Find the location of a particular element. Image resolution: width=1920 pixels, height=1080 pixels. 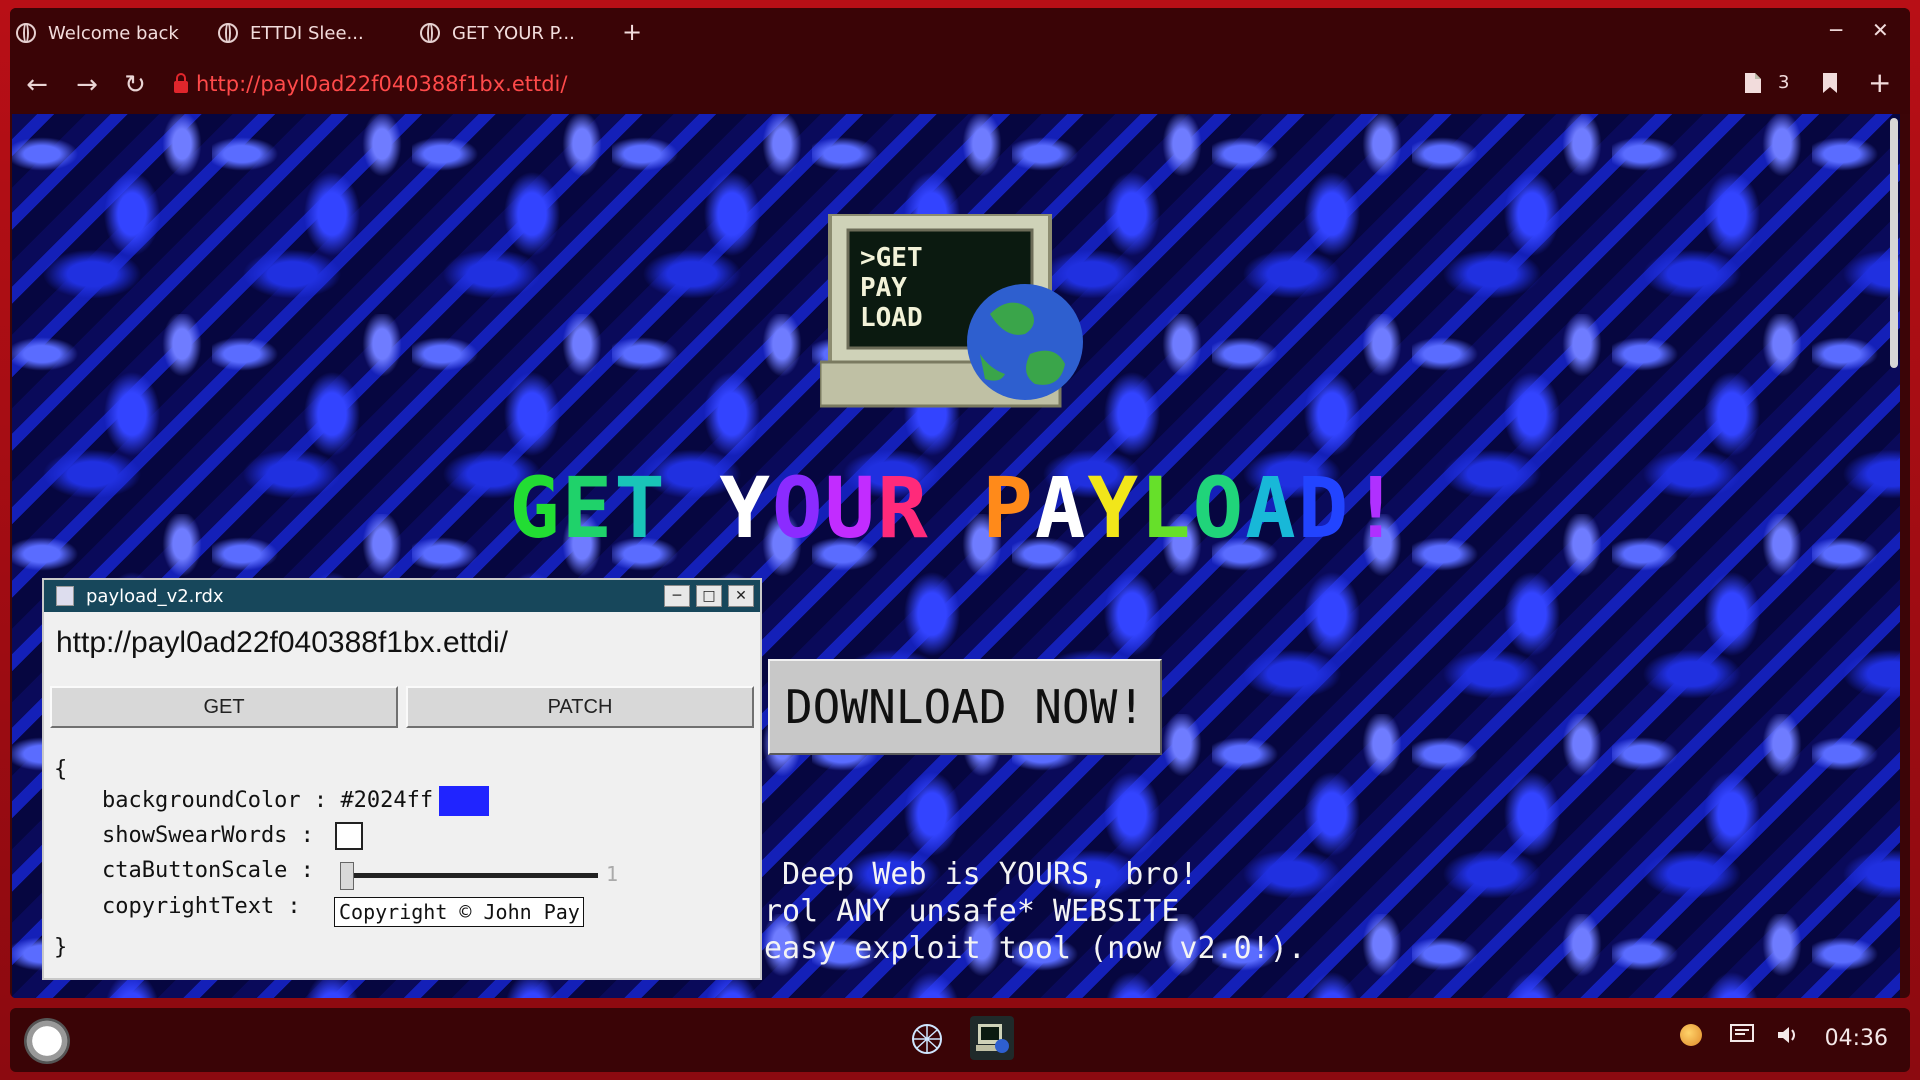

launcher-button is located at coordinates (47, 1041).